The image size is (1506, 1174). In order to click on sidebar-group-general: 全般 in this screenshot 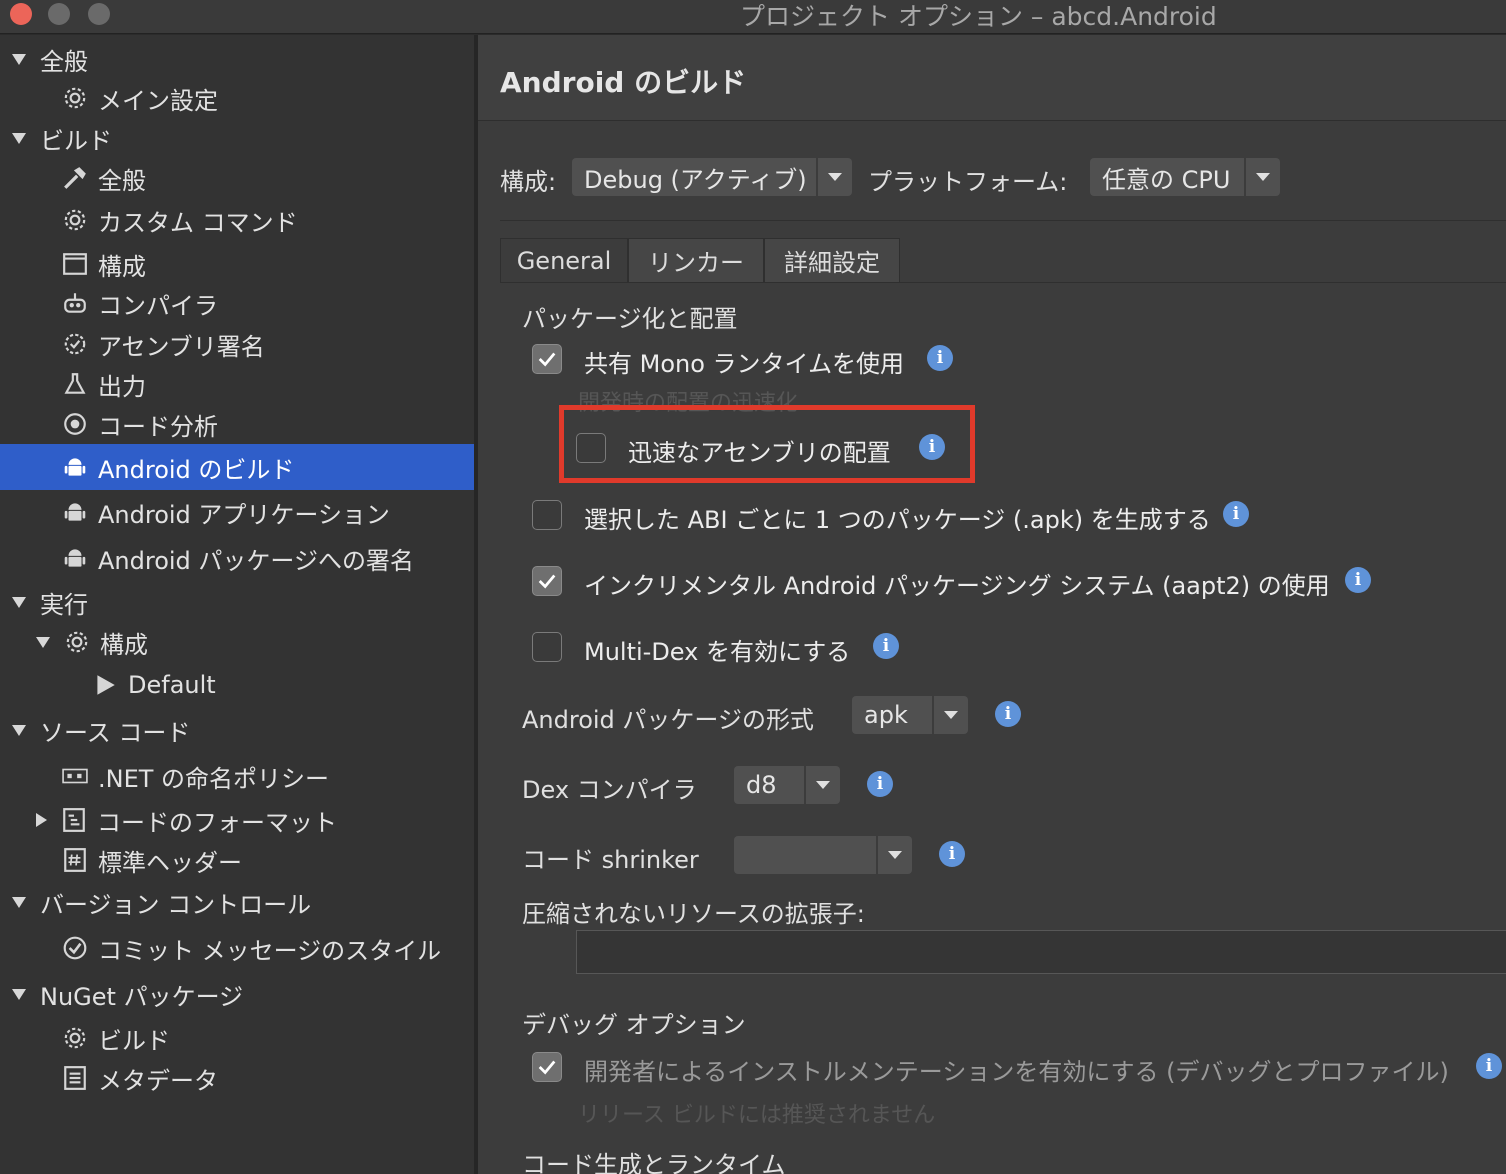, I will do `click(237, 59)`.